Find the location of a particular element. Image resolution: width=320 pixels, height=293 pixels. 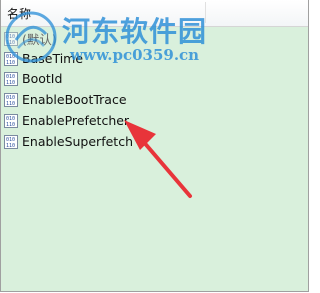

value-name: (默认) is located at coordinates (39, 39).